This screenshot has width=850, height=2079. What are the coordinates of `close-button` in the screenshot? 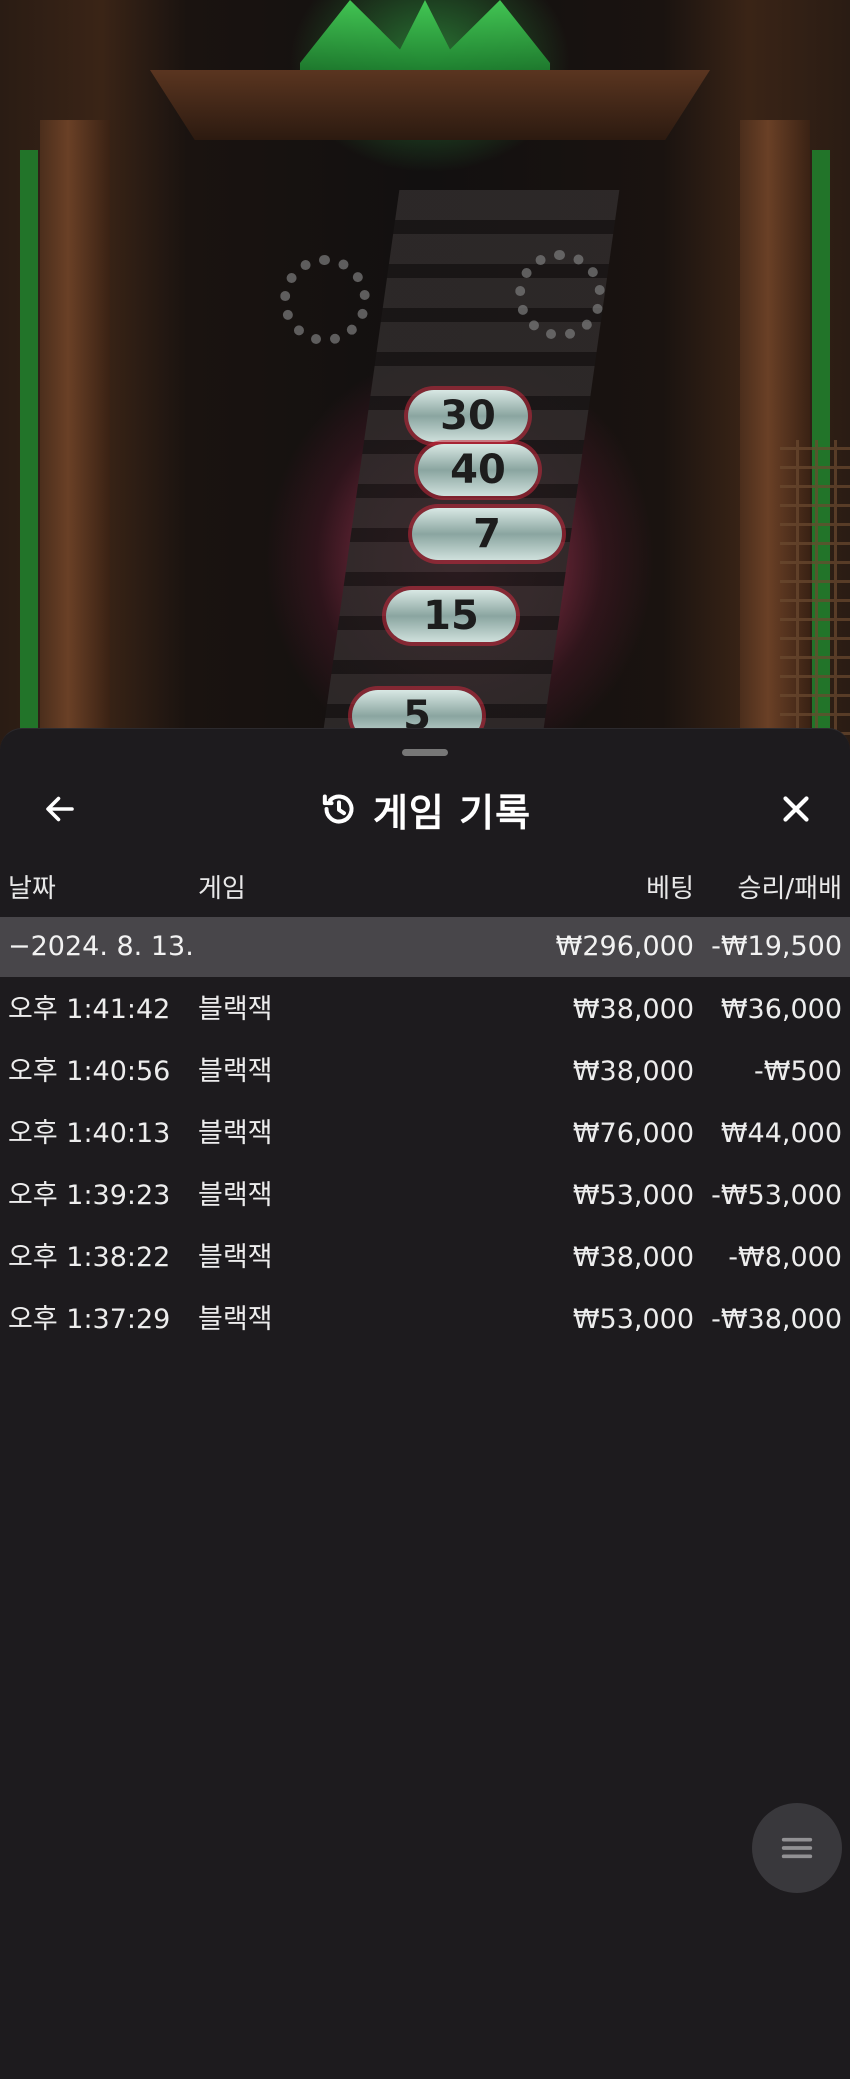 It's located at (796, 809).